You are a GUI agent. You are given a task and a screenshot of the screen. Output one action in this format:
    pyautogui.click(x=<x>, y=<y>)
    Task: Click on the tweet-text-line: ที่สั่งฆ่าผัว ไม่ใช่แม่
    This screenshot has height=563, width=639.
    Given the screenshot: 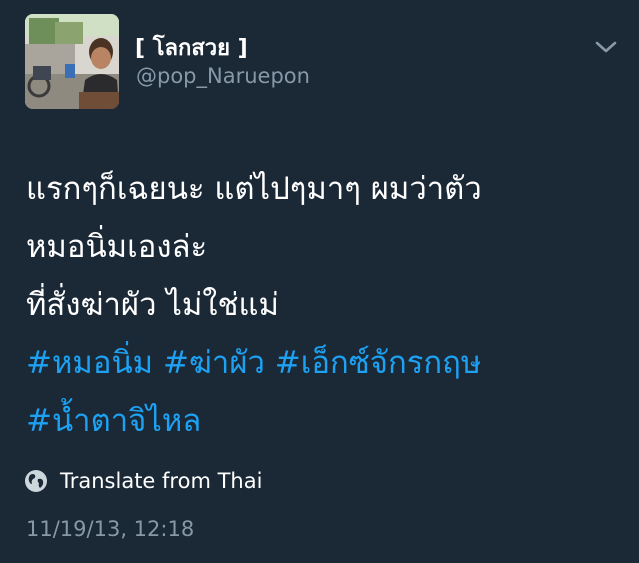 What is the action you would take?
    pyautogui.click(x=152, y=305)
    